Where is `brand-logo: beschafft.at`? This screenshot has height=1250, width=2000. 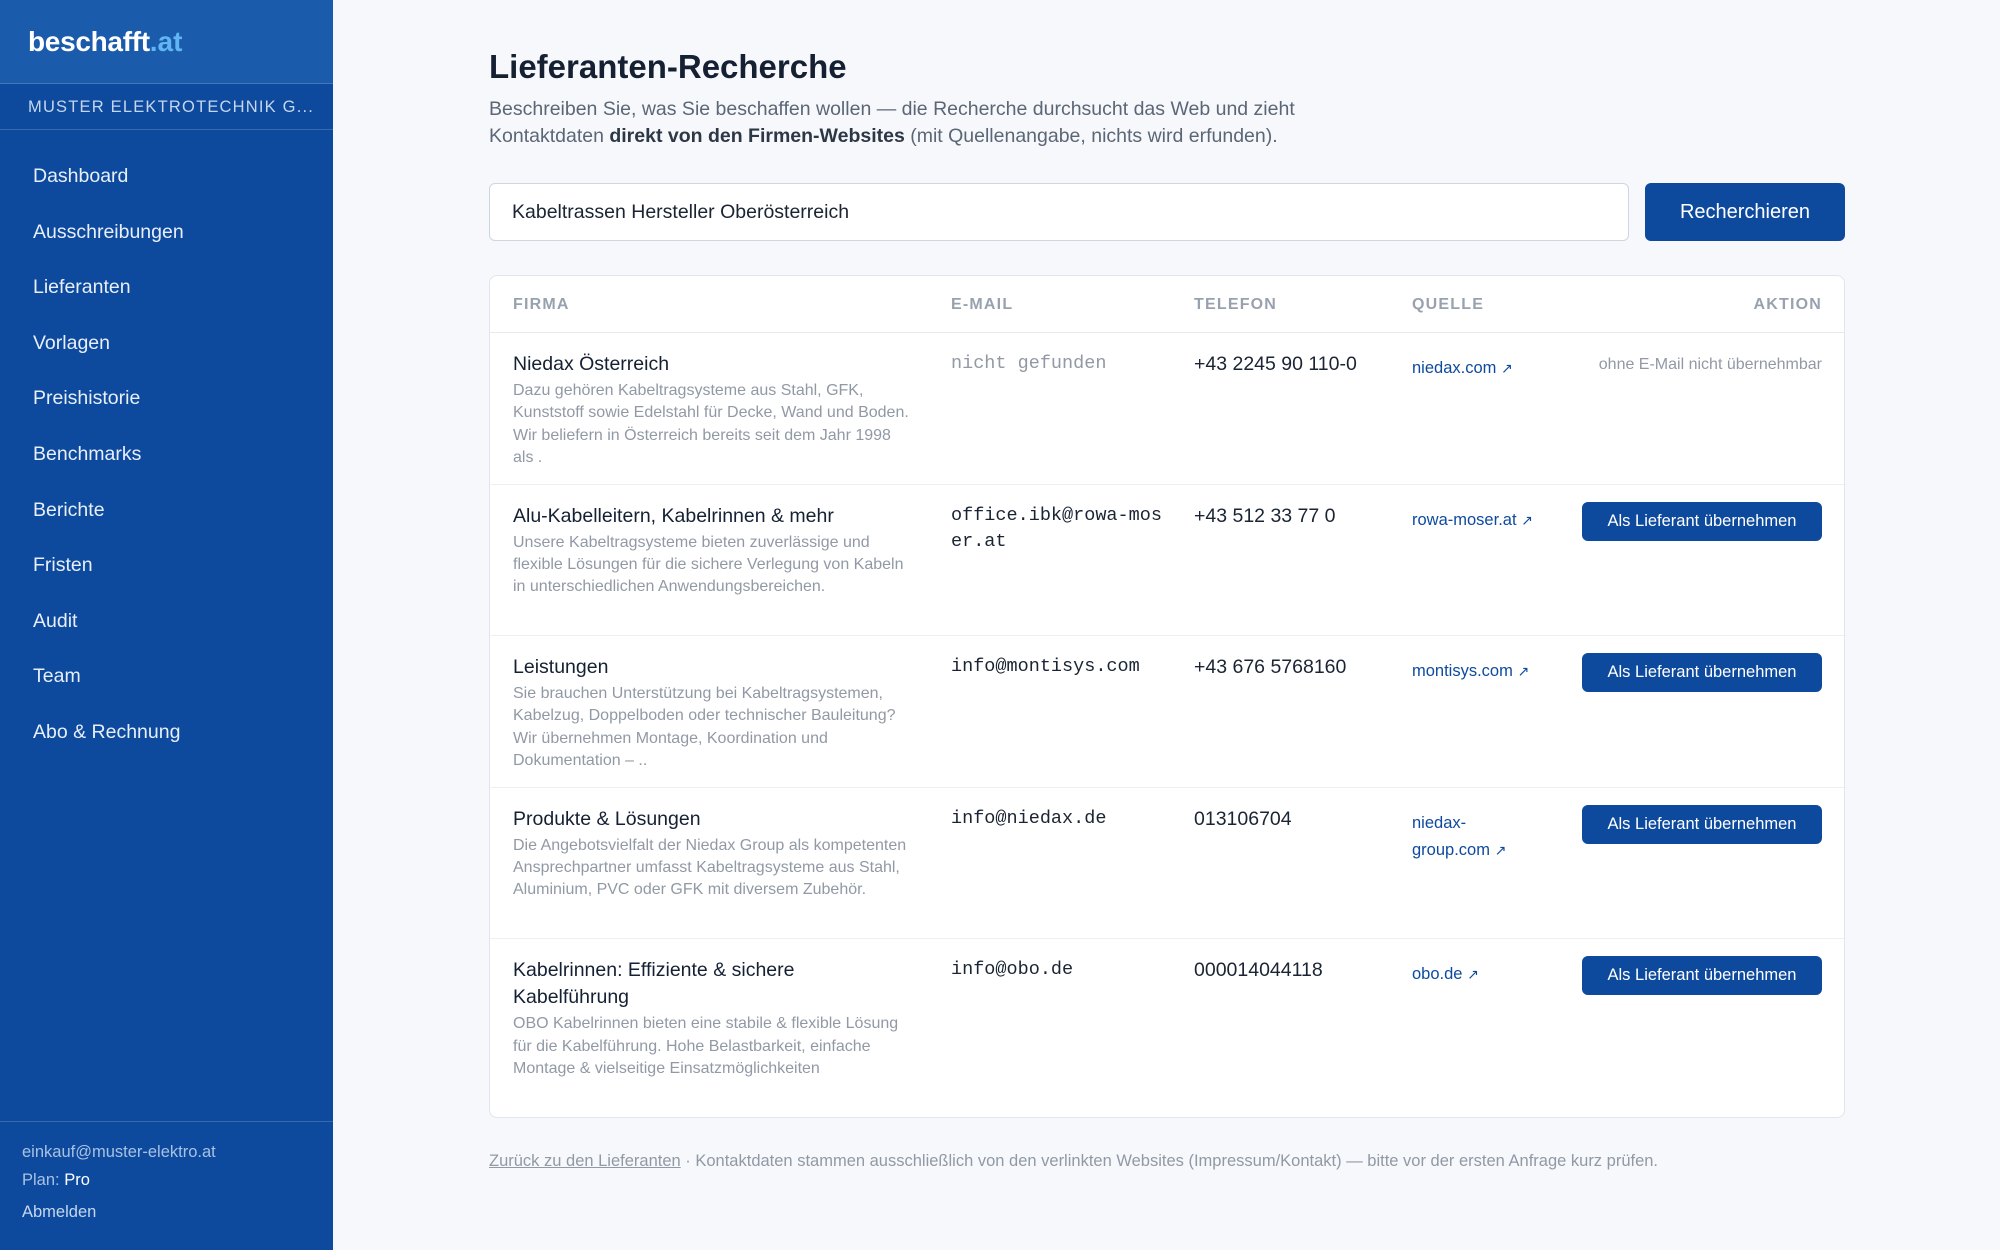
brand-logo: beschafft.at is located at coordinates (166, 42).